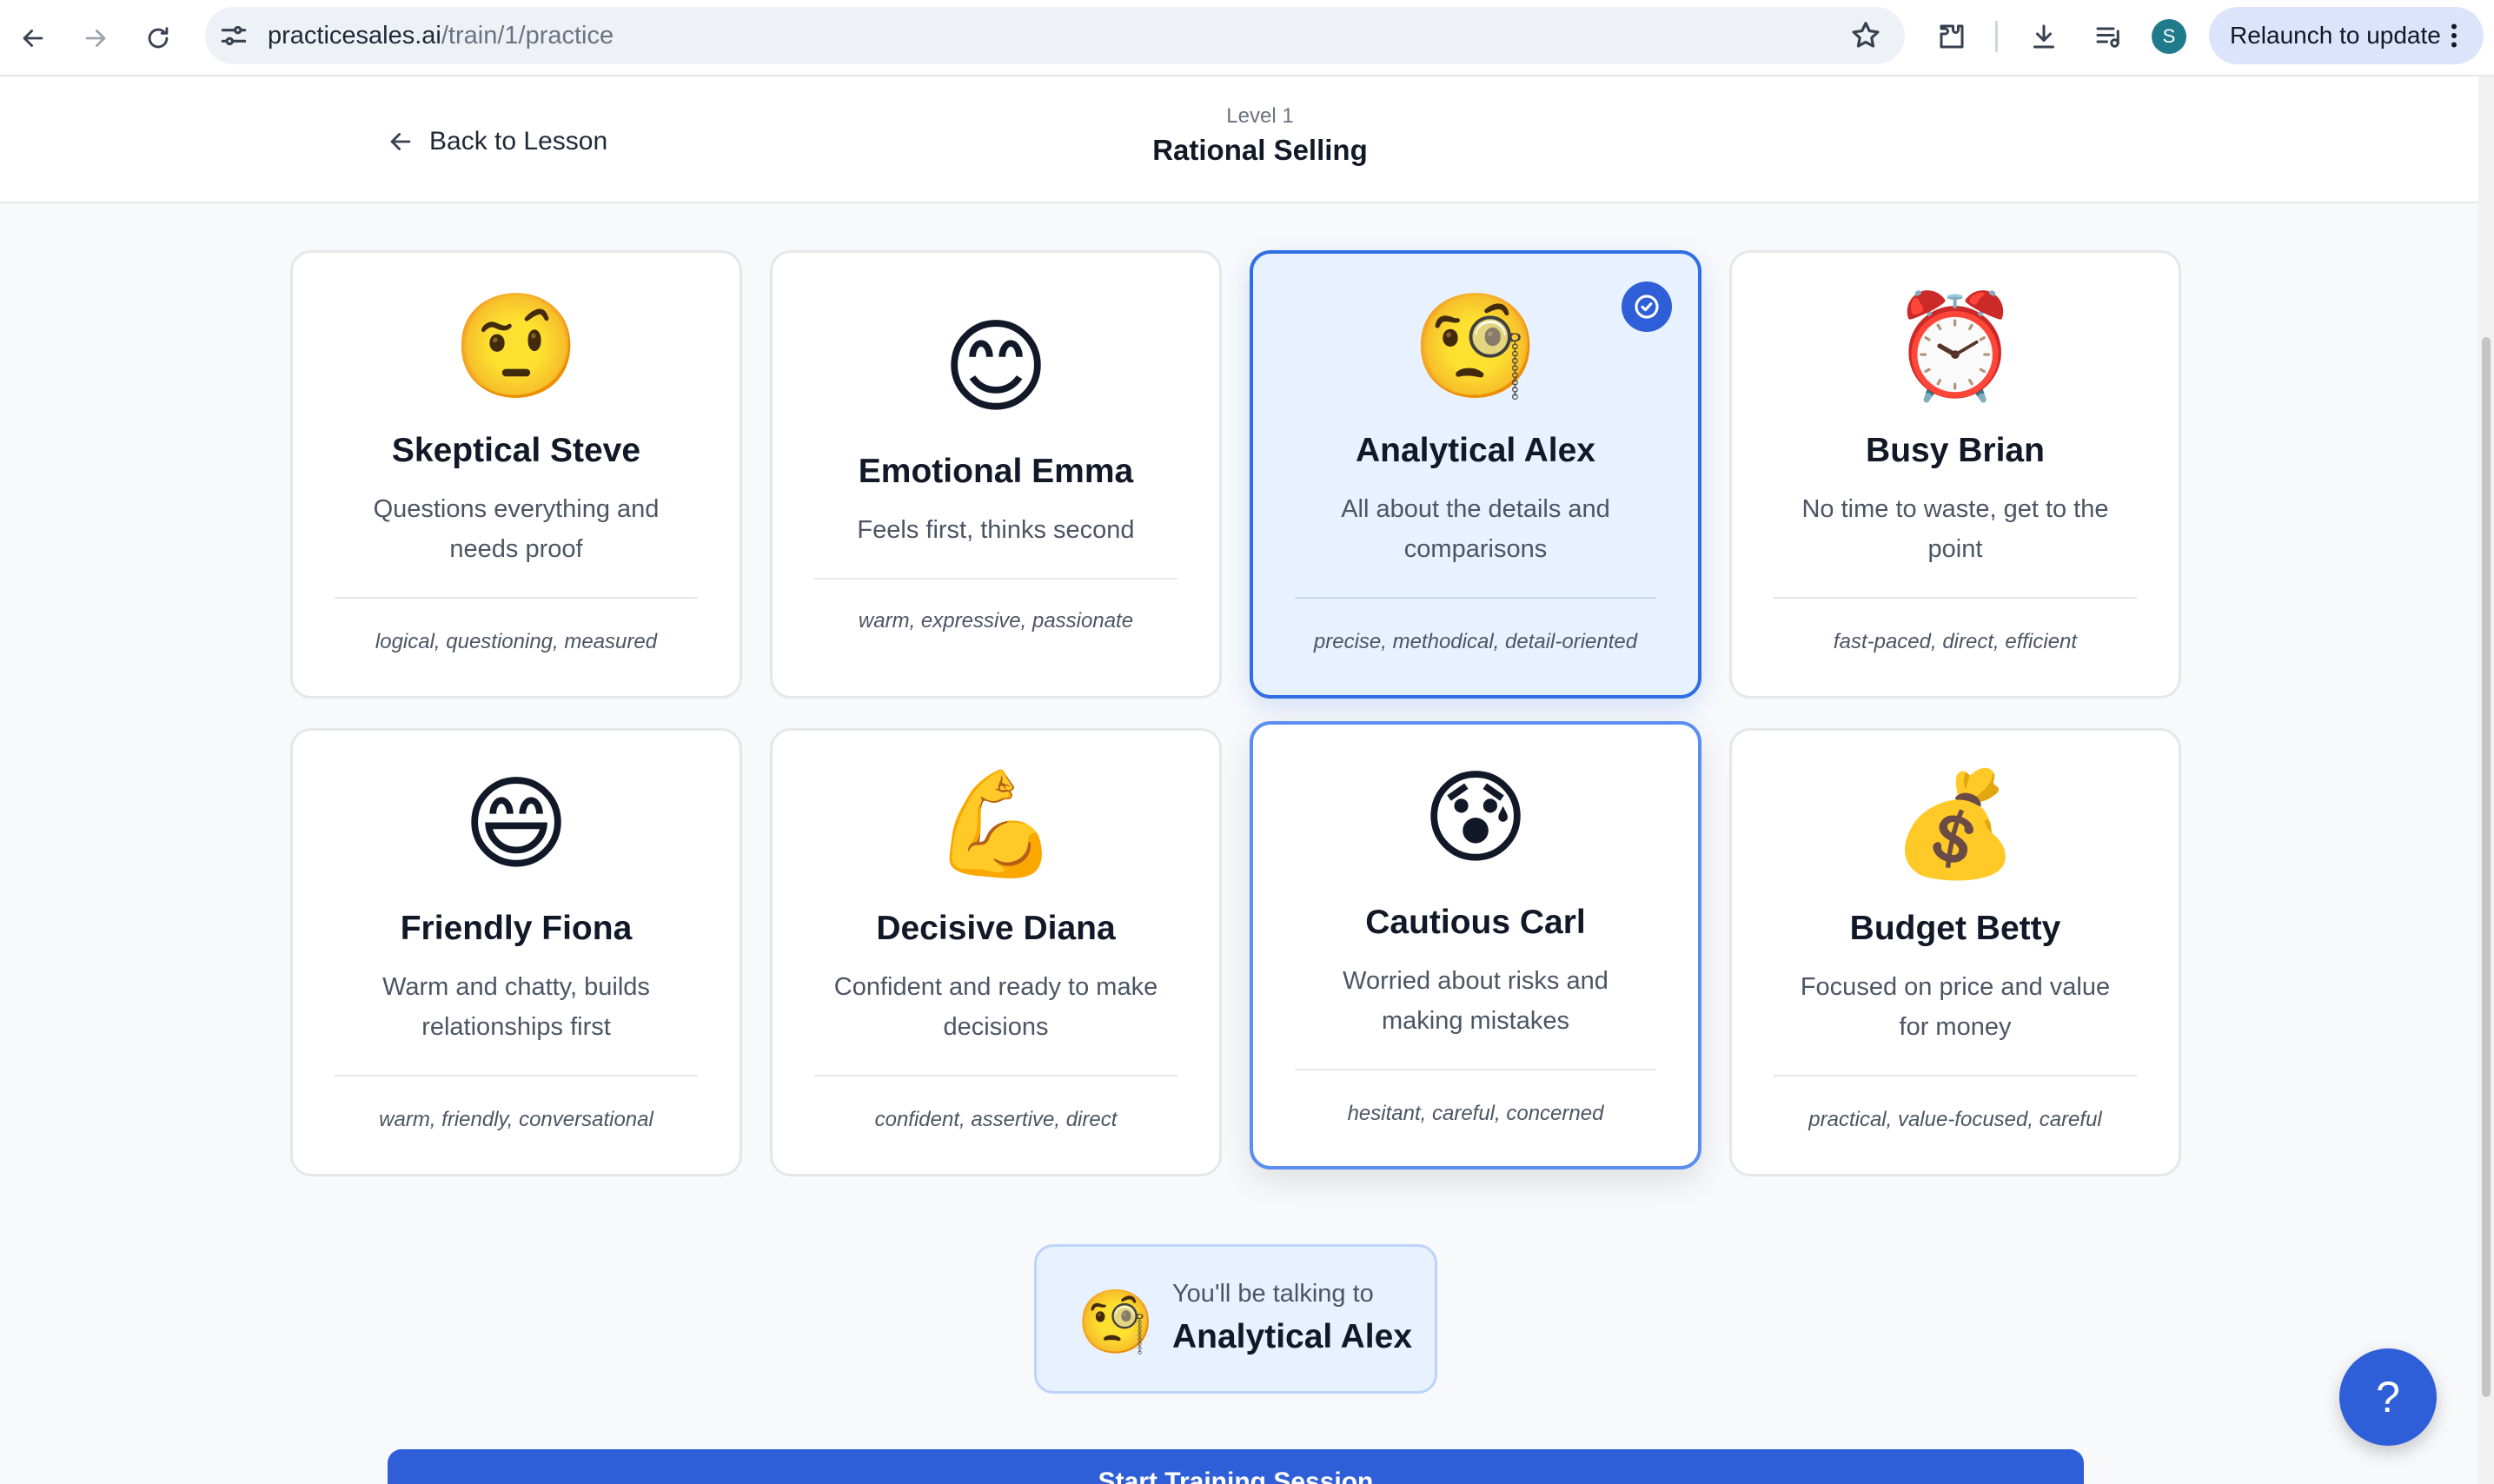 This screenshot has width=2494, height=1484. Describe the element at coordinates (2108, 36) in the screenshot. I see `media-controls-icon` at that location.